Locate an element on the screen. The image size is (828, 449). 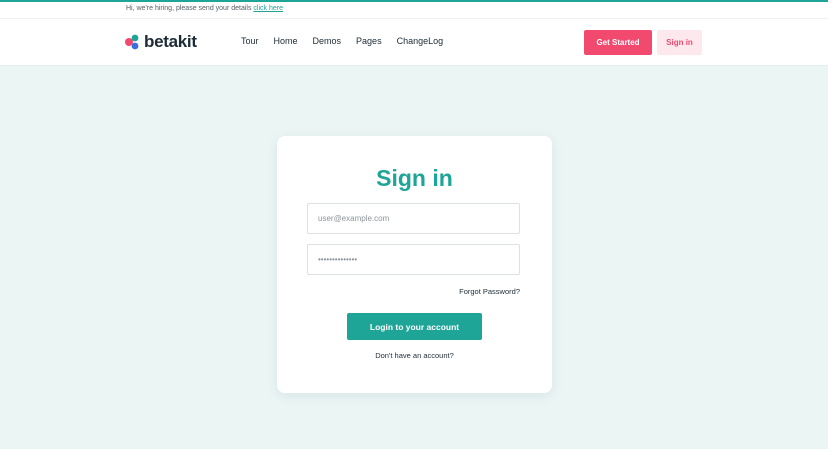
forgot-password-link: Forgot Password? is located at coordinates (489, 291).